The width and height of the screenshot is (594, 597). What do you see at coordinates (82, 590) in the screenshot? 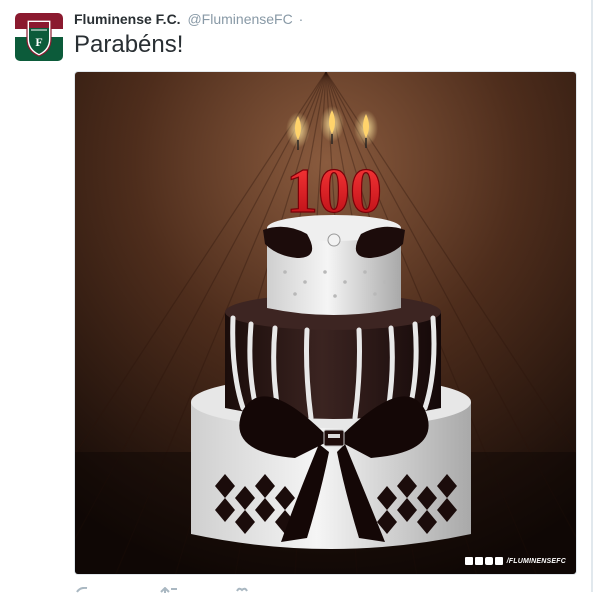
I see `reply-icon` at bounding box center [82, 590].